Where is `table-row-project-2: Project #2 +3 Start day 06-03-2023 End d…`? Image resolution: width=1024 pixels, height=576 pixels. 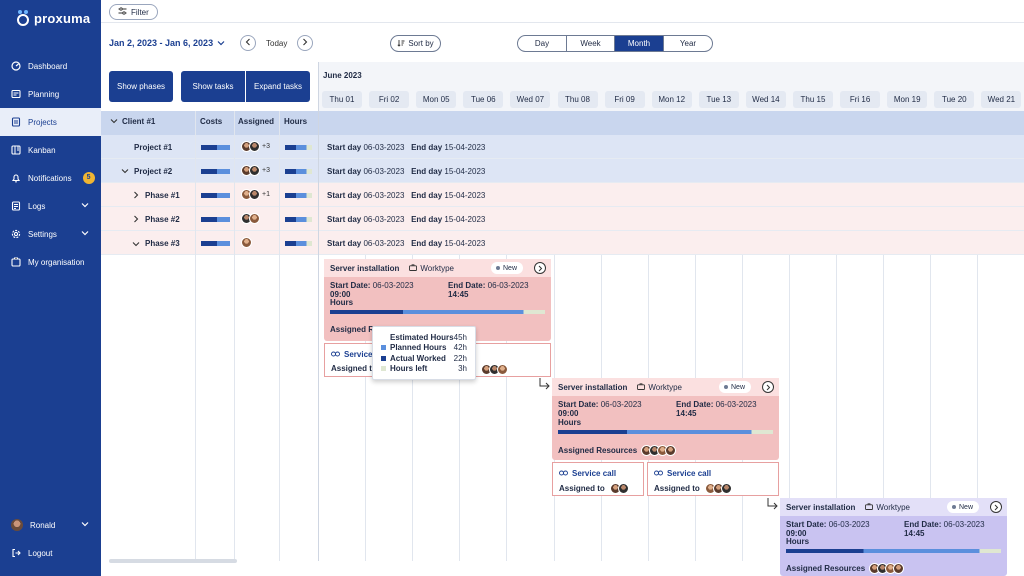
table-row-project-2: Project #2 +3 Start day 06-03-2023 End d… is located at coordinates (562, 171).